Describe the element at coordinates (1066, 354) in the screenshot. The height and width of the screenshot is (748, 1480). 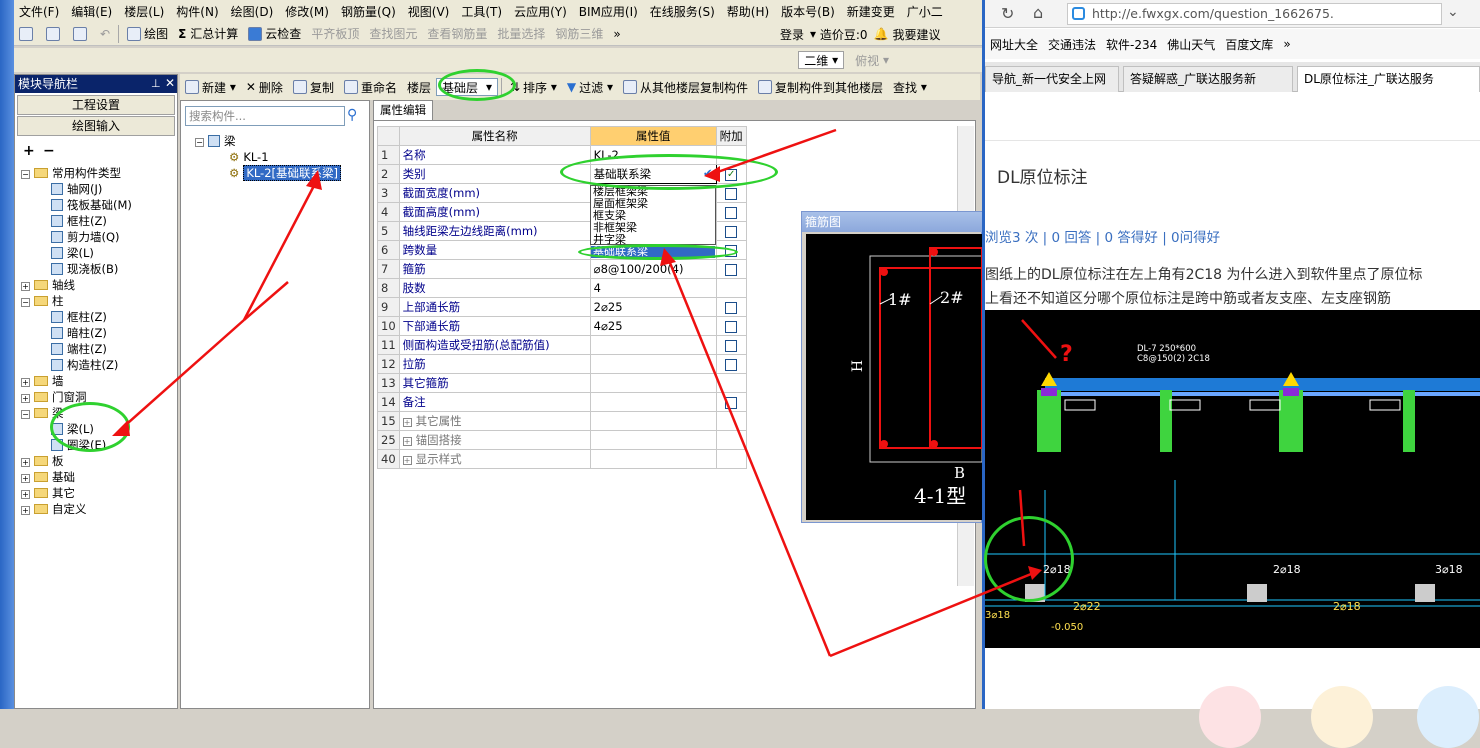
I see `question-mark-annotation: ?` at that location.